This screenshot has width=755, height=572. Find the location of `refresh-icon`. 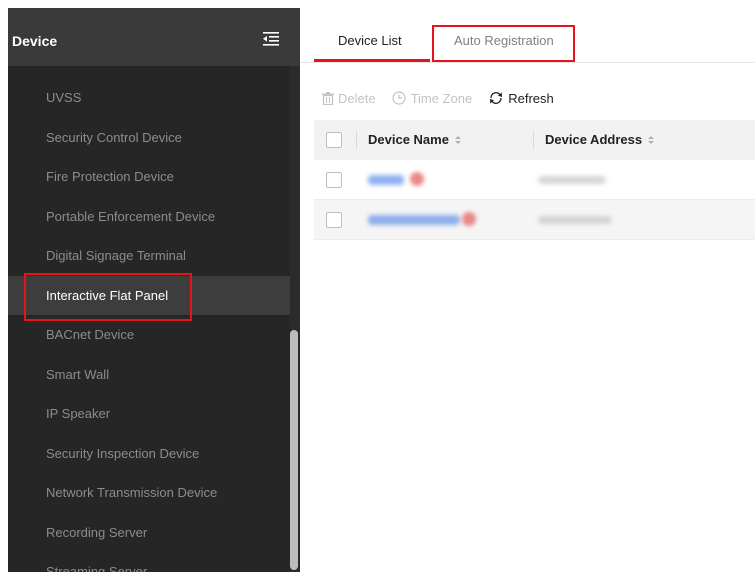

refresh-icon is located at coordinates (496, 98).